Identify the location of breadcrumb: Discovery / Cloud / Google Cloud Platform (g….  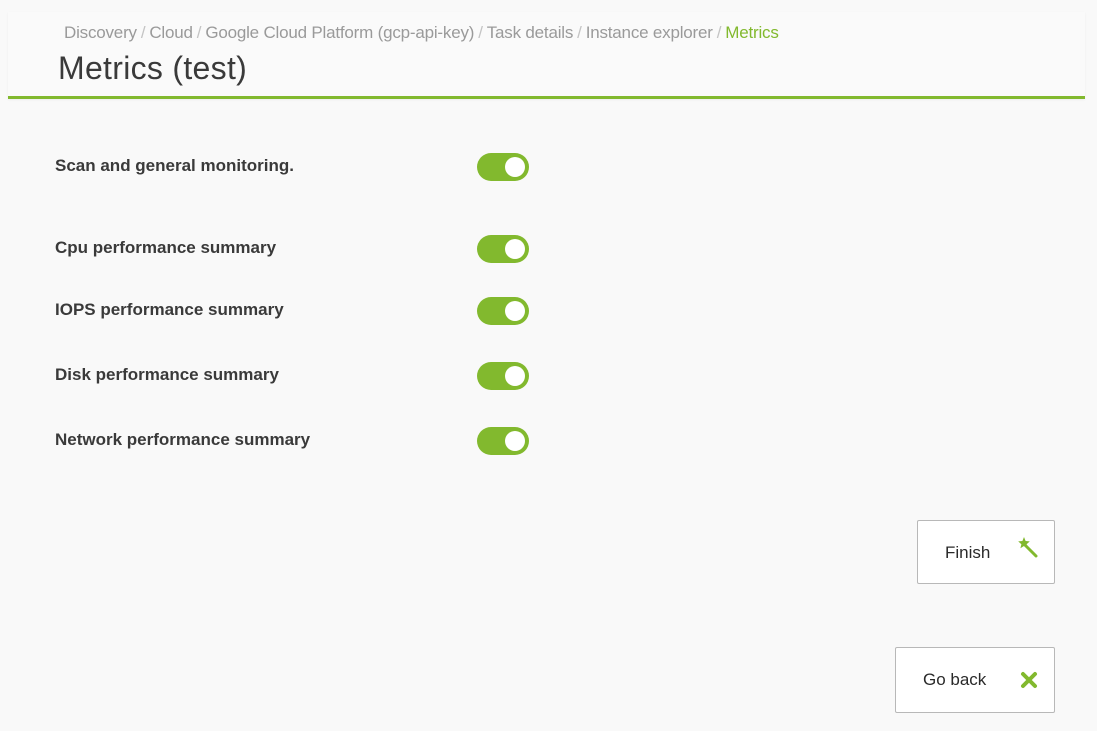
(421, 33).